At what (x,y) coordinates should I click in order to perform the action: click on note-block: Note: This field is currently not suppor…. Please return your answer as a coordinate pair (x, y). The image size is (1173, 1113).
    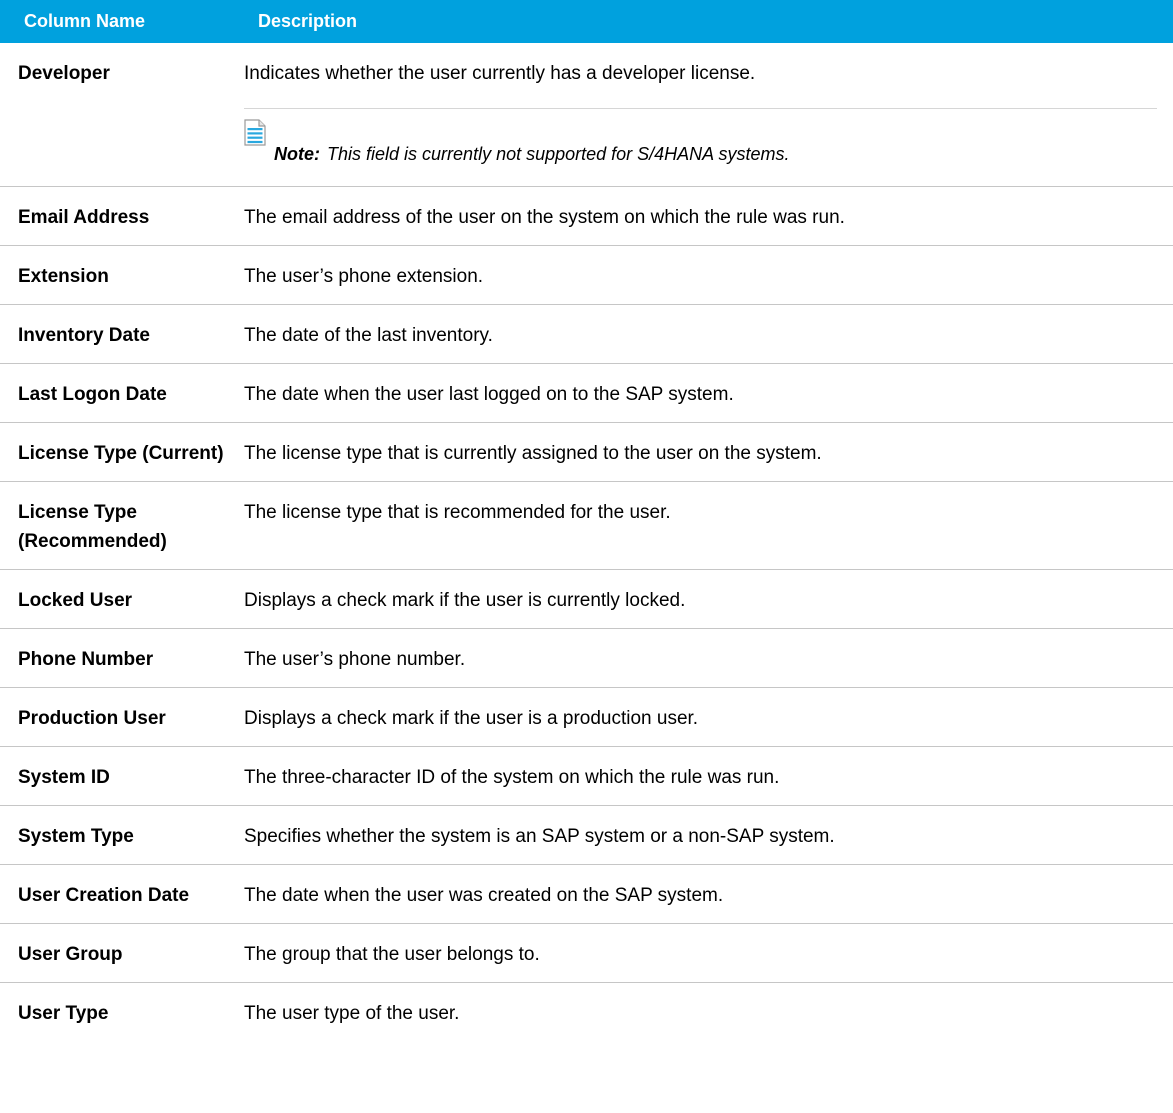
    Looking at the image, I should click on (700, 141).